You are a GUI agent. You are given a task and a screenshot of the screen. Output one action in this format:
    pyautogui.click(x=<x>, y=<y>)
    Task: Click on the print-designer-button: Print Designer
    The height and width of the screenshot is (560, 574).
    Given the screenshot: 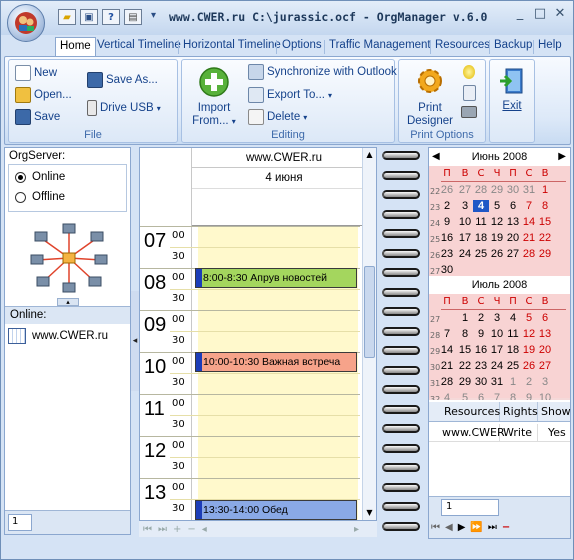 What is the action you would take?
    pyautogui.click(x=430, y=96)
    